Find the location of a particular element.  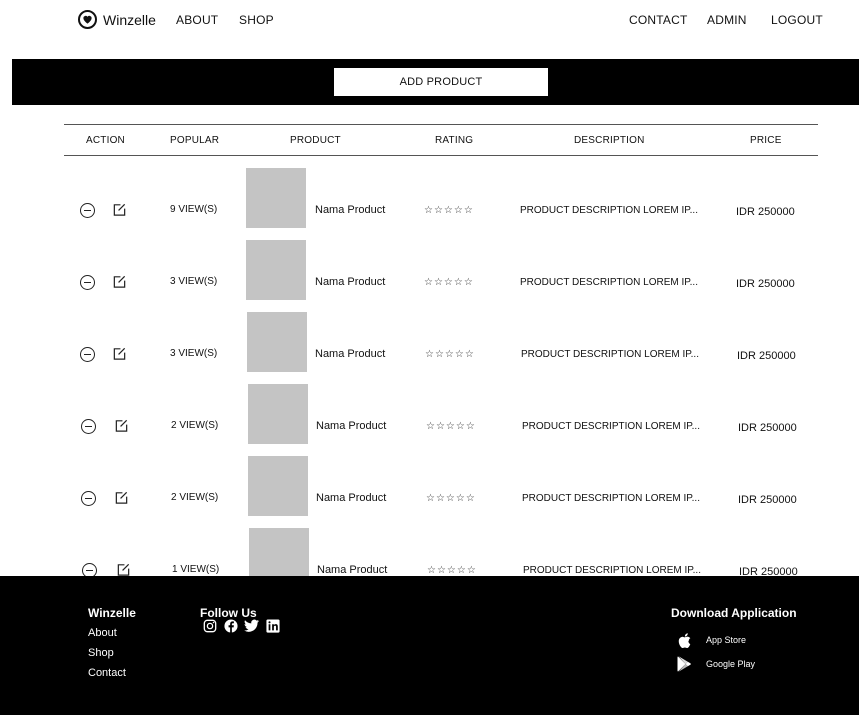

app-store-link: App Store is located at coordinates (711, 640).